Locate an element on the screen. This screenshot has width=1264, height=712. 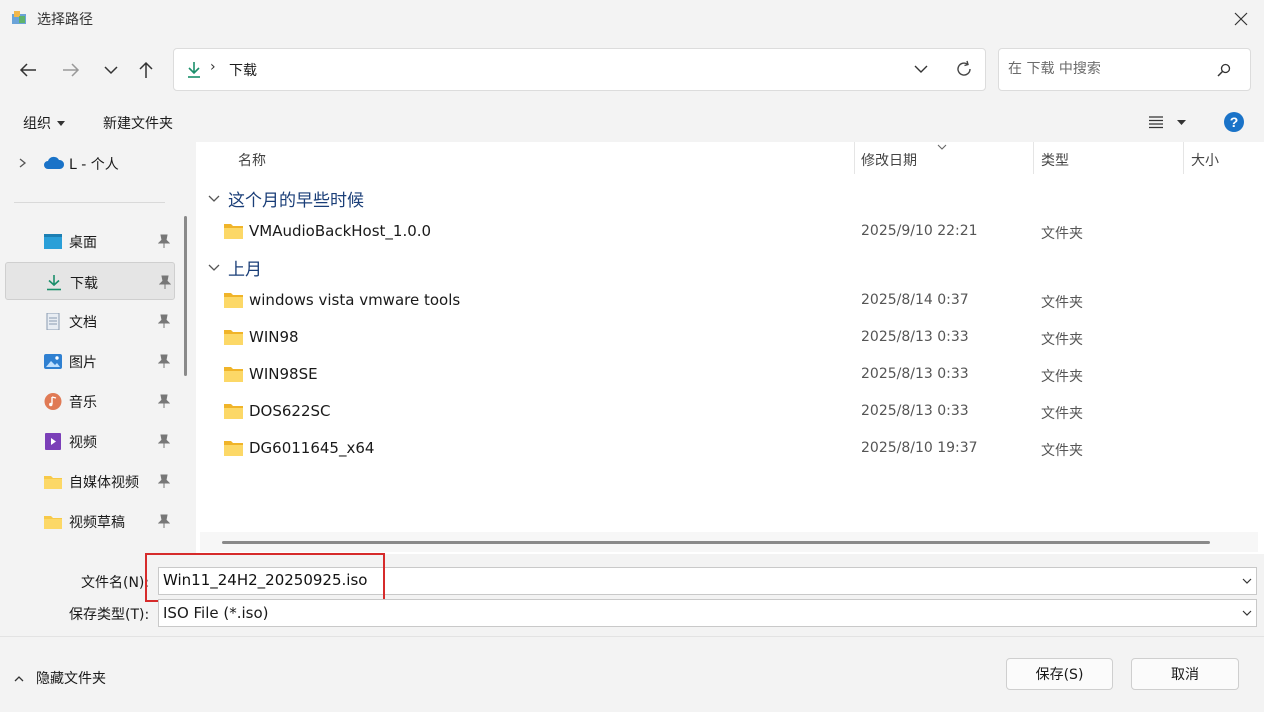
save-button: 保存(S) is located at coordinates (1059, 674).